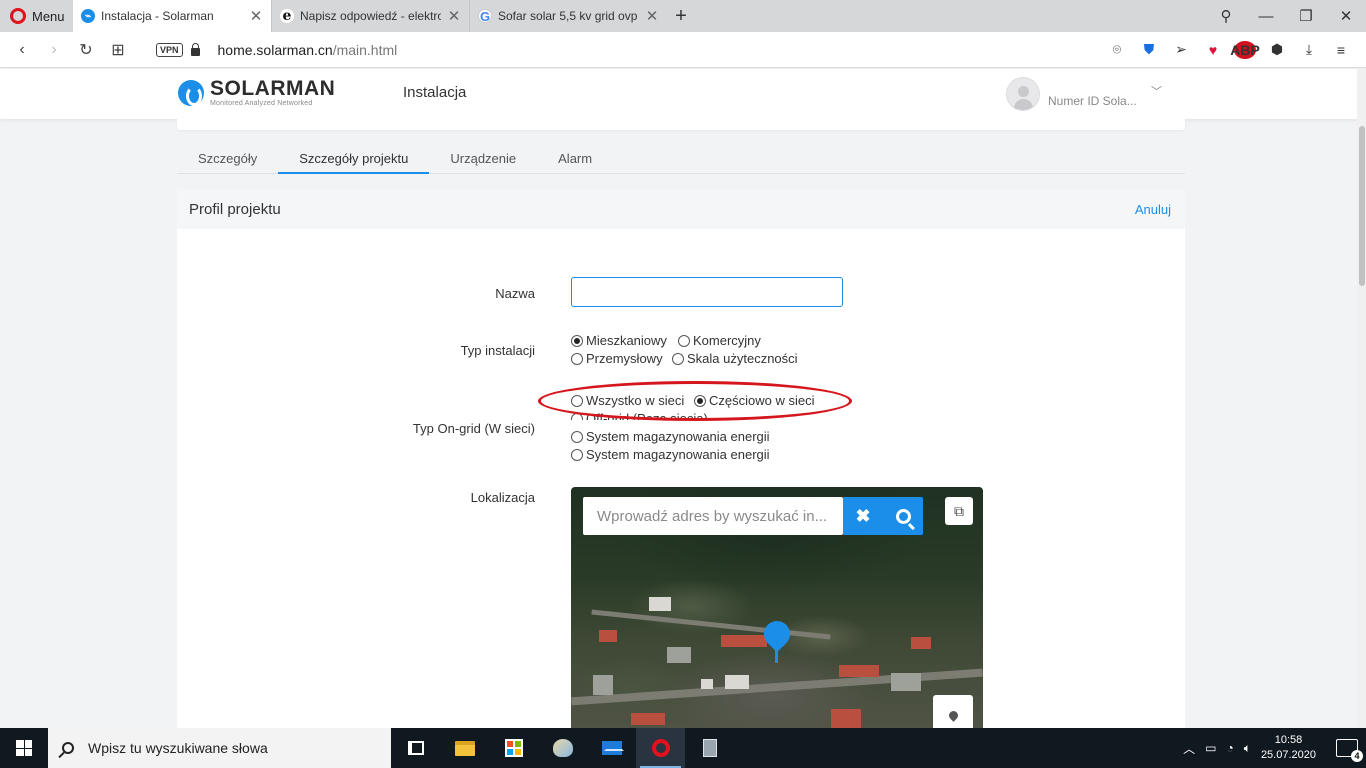 The height and width of the screenshot is (768, 1366). Describe the element at coordinates (1341, 50) in the screenshot. I see `hamburger-menu-icon: ≡` at that location.